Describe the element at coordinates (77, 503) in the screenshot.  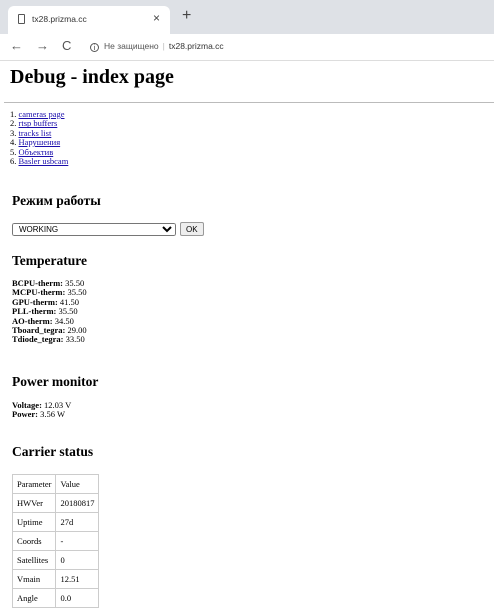
I see `table-cell: 20180817` at that location.